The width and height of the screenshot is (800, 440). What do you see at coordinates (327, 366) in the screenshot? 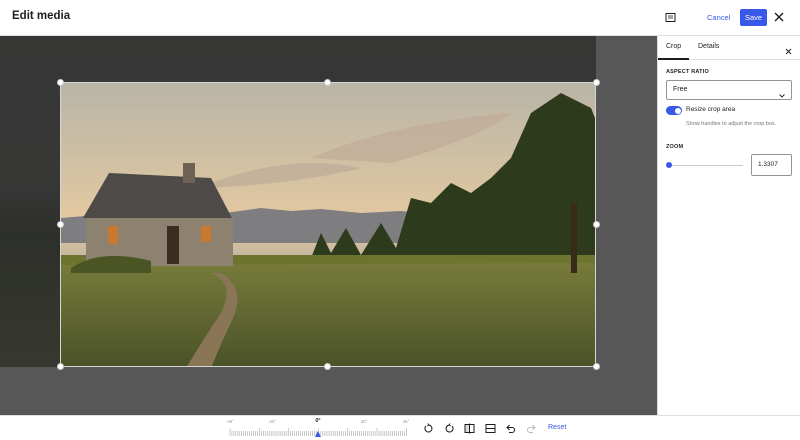
I see `crop-handle-bottom` at bounding box center [327, 366].